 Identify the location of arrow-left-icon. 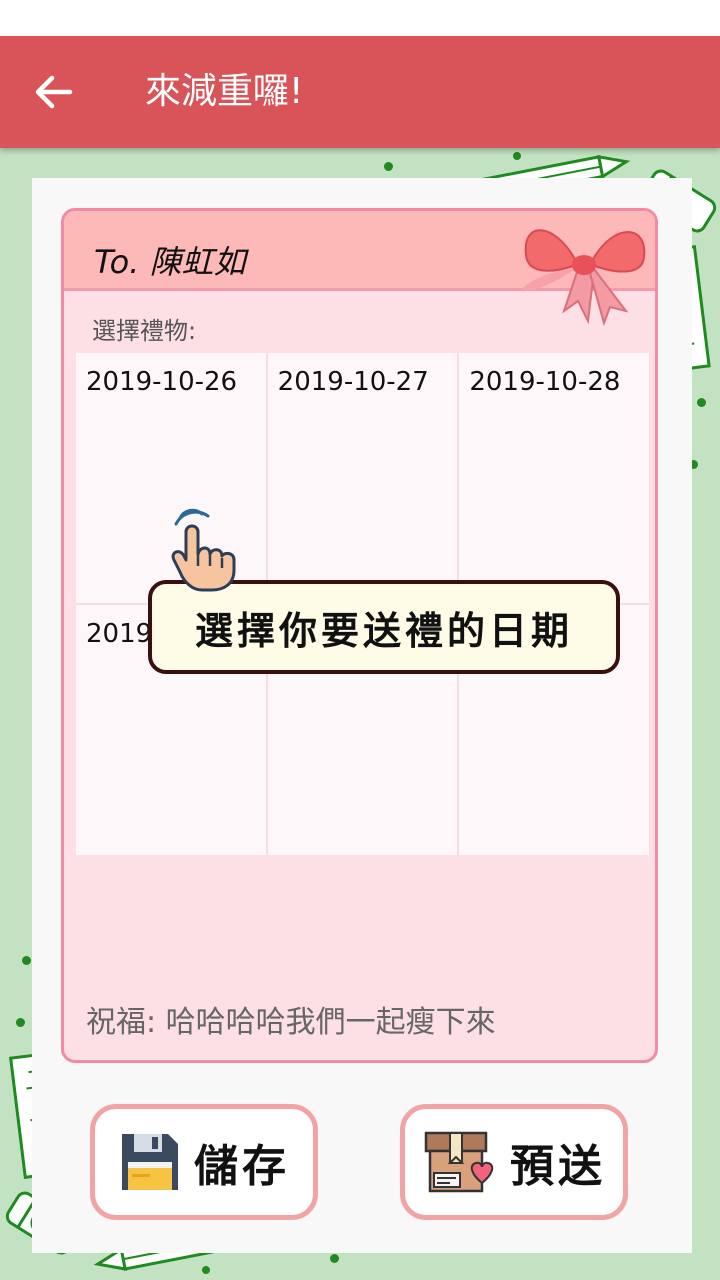
(54, 92).